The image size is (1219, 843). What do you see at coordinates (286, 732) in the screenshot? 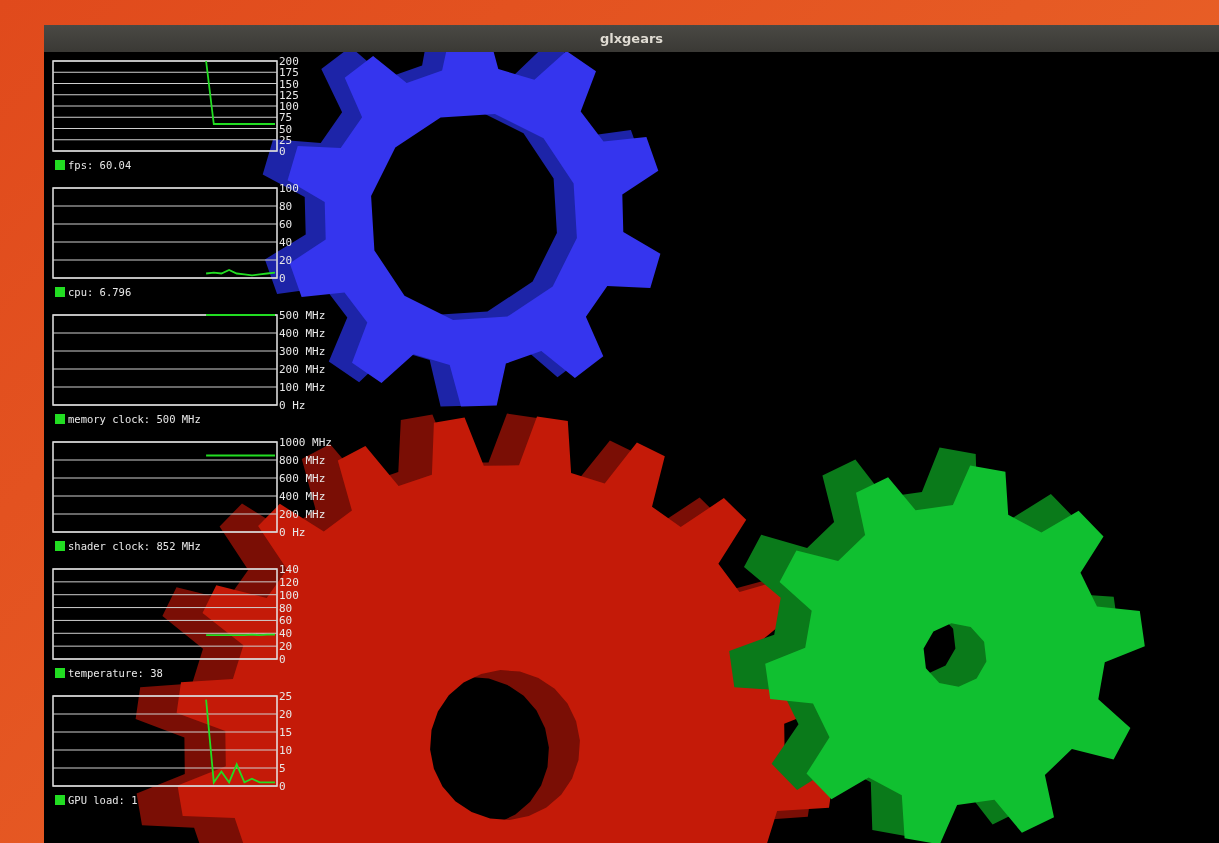
I see `axis-tick-label: 15` at bounding box center [286, 732].